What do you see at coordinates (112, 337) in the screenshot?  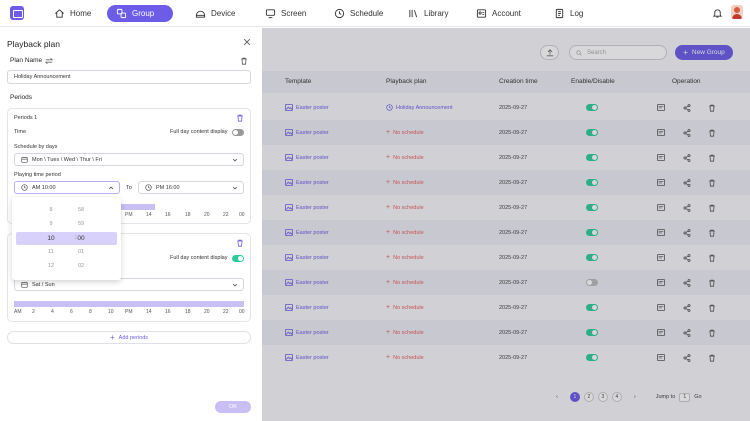 I see `plus-icon: +` at bounding box center [112, 337].